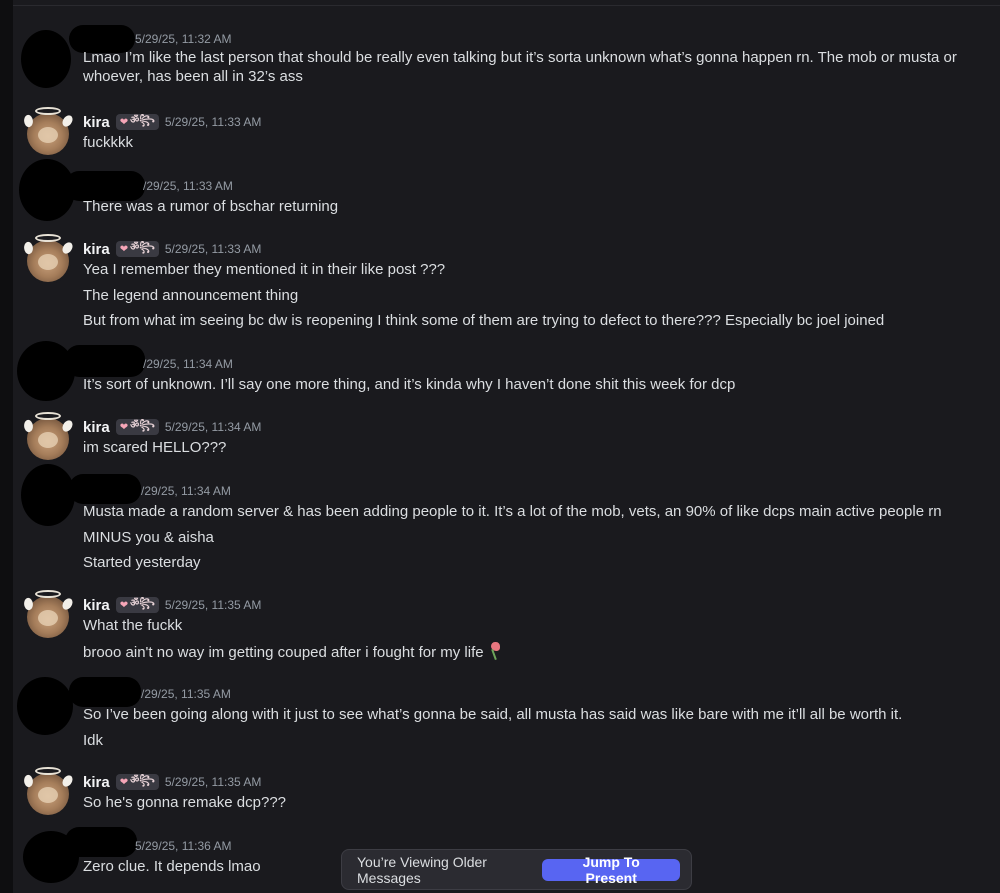 Image resolution: width=1000 pixels, height=893 pixels. What do you see at coordinates (188, 186) in the screenshot?
I see `message-timestamp: /29/25, 11:33 AM` at bounding box center [188, 186].